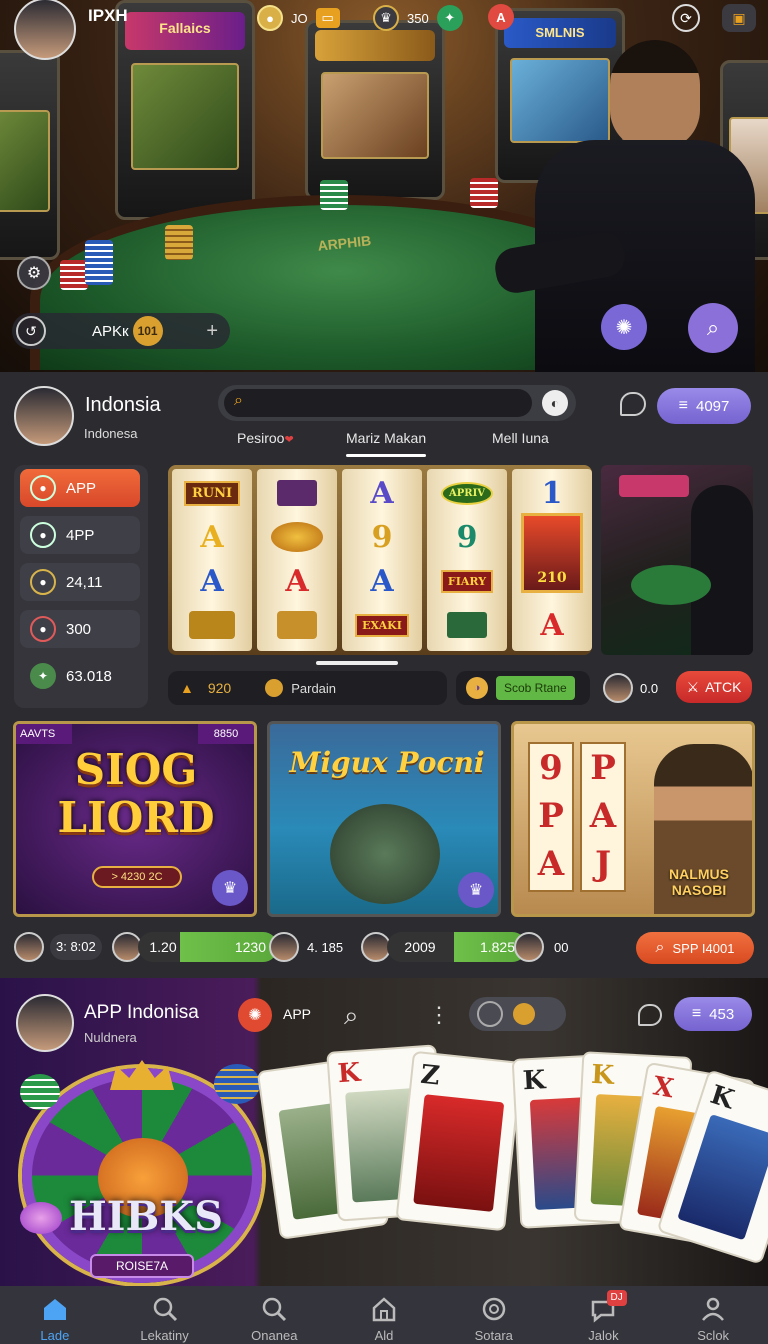  I want to click on reel-symbol: 1, so click(552, 493).